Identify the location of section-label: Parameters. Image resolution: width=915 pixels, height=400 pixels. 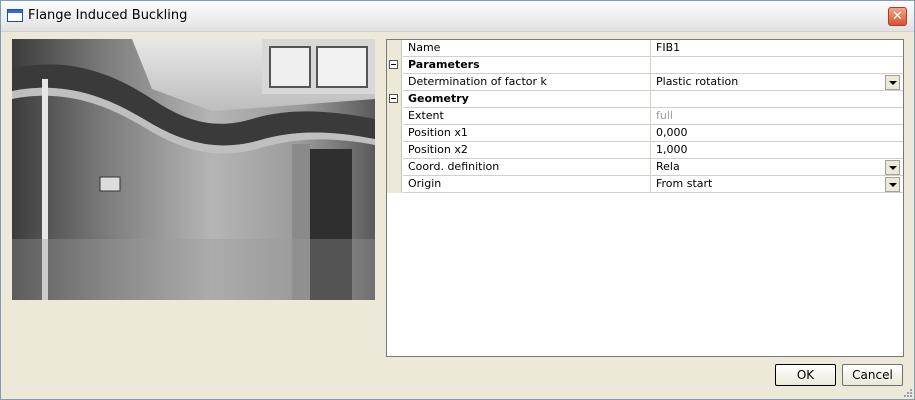
(527, 65).